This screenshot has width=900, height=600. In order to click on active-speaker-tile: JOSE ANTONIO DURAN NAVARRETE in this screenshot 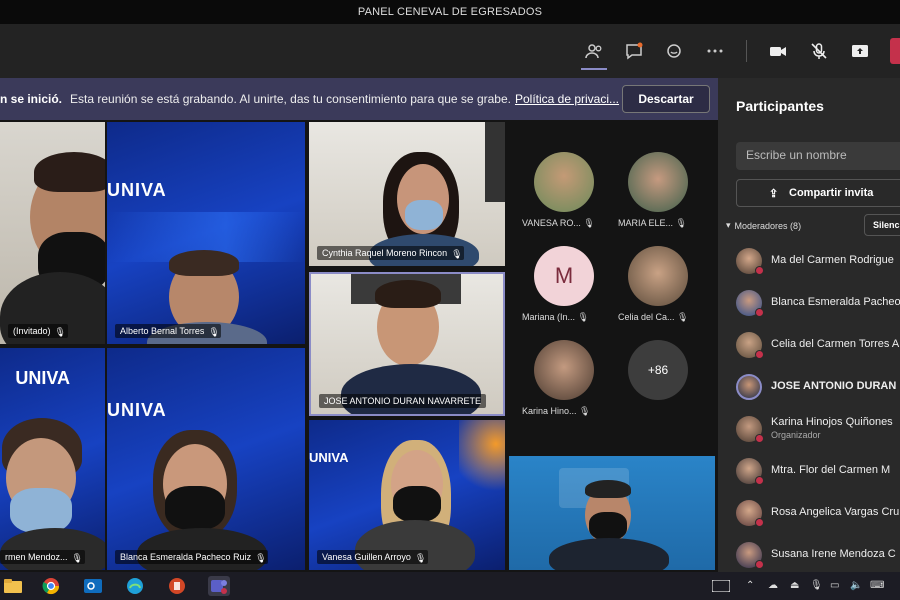, I will do `click(407, 344)`.